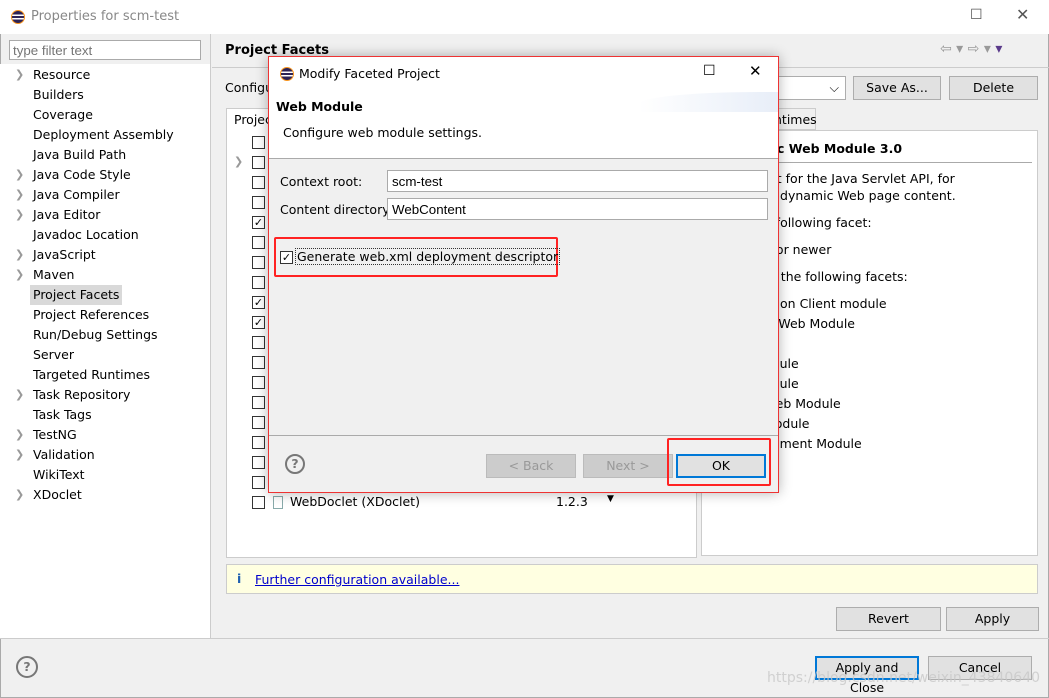 Image resolution: width=1049 pixels, height=698 pixels. What do you see at coordinates (811, 88) in the screenshot?
I see `configuration-dropdown: ⌵` at bounding box center [811, 88].